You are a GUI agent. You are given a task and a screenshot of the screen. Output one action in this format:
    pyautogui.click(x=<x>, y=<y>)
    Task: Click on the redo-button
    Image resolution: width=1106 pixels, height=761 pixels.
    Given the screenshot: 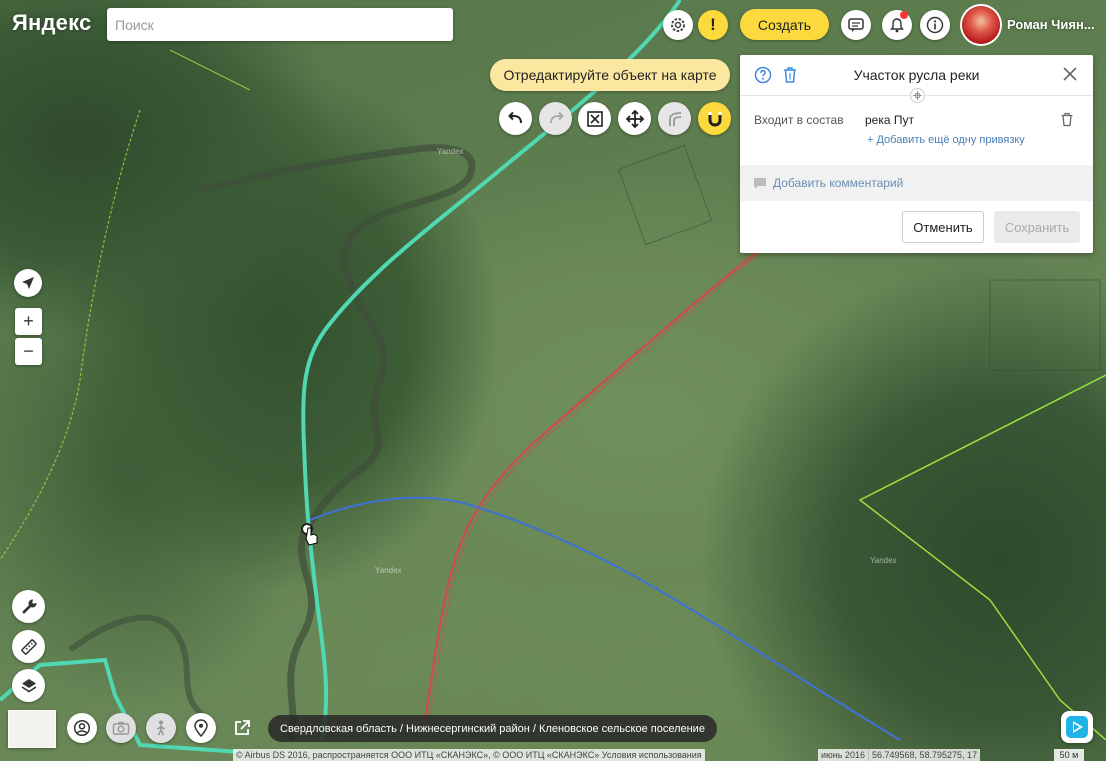 What is the action you would take?
    pyautogui.click(x=555, y=118)
    